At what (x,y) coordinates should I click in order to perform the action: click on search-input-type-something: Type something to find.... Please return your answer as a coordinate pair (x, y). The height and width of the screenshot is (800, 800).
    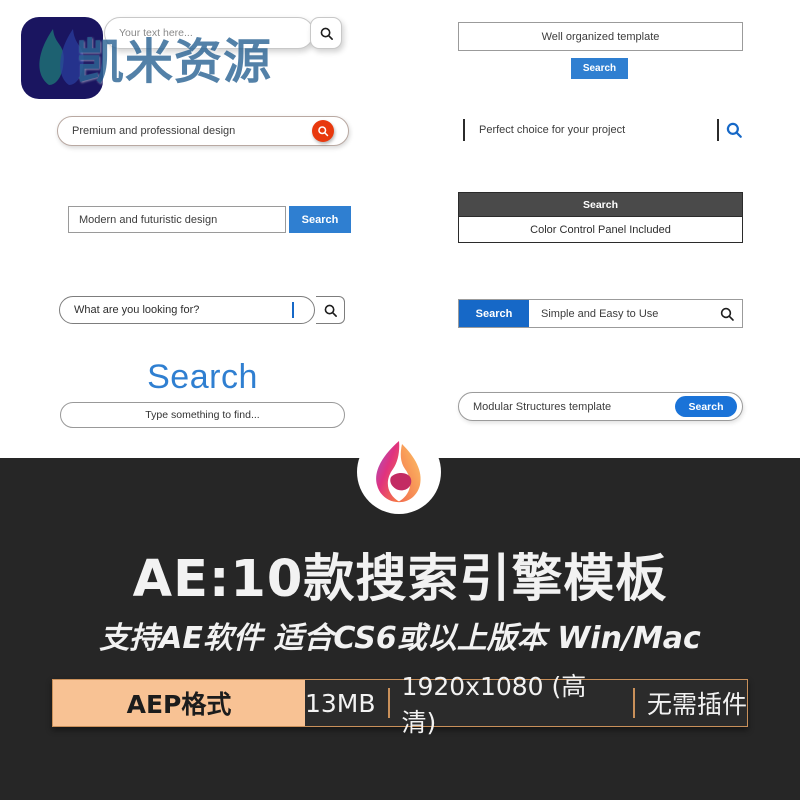
    Looking at the image, I should click on (202, 415).